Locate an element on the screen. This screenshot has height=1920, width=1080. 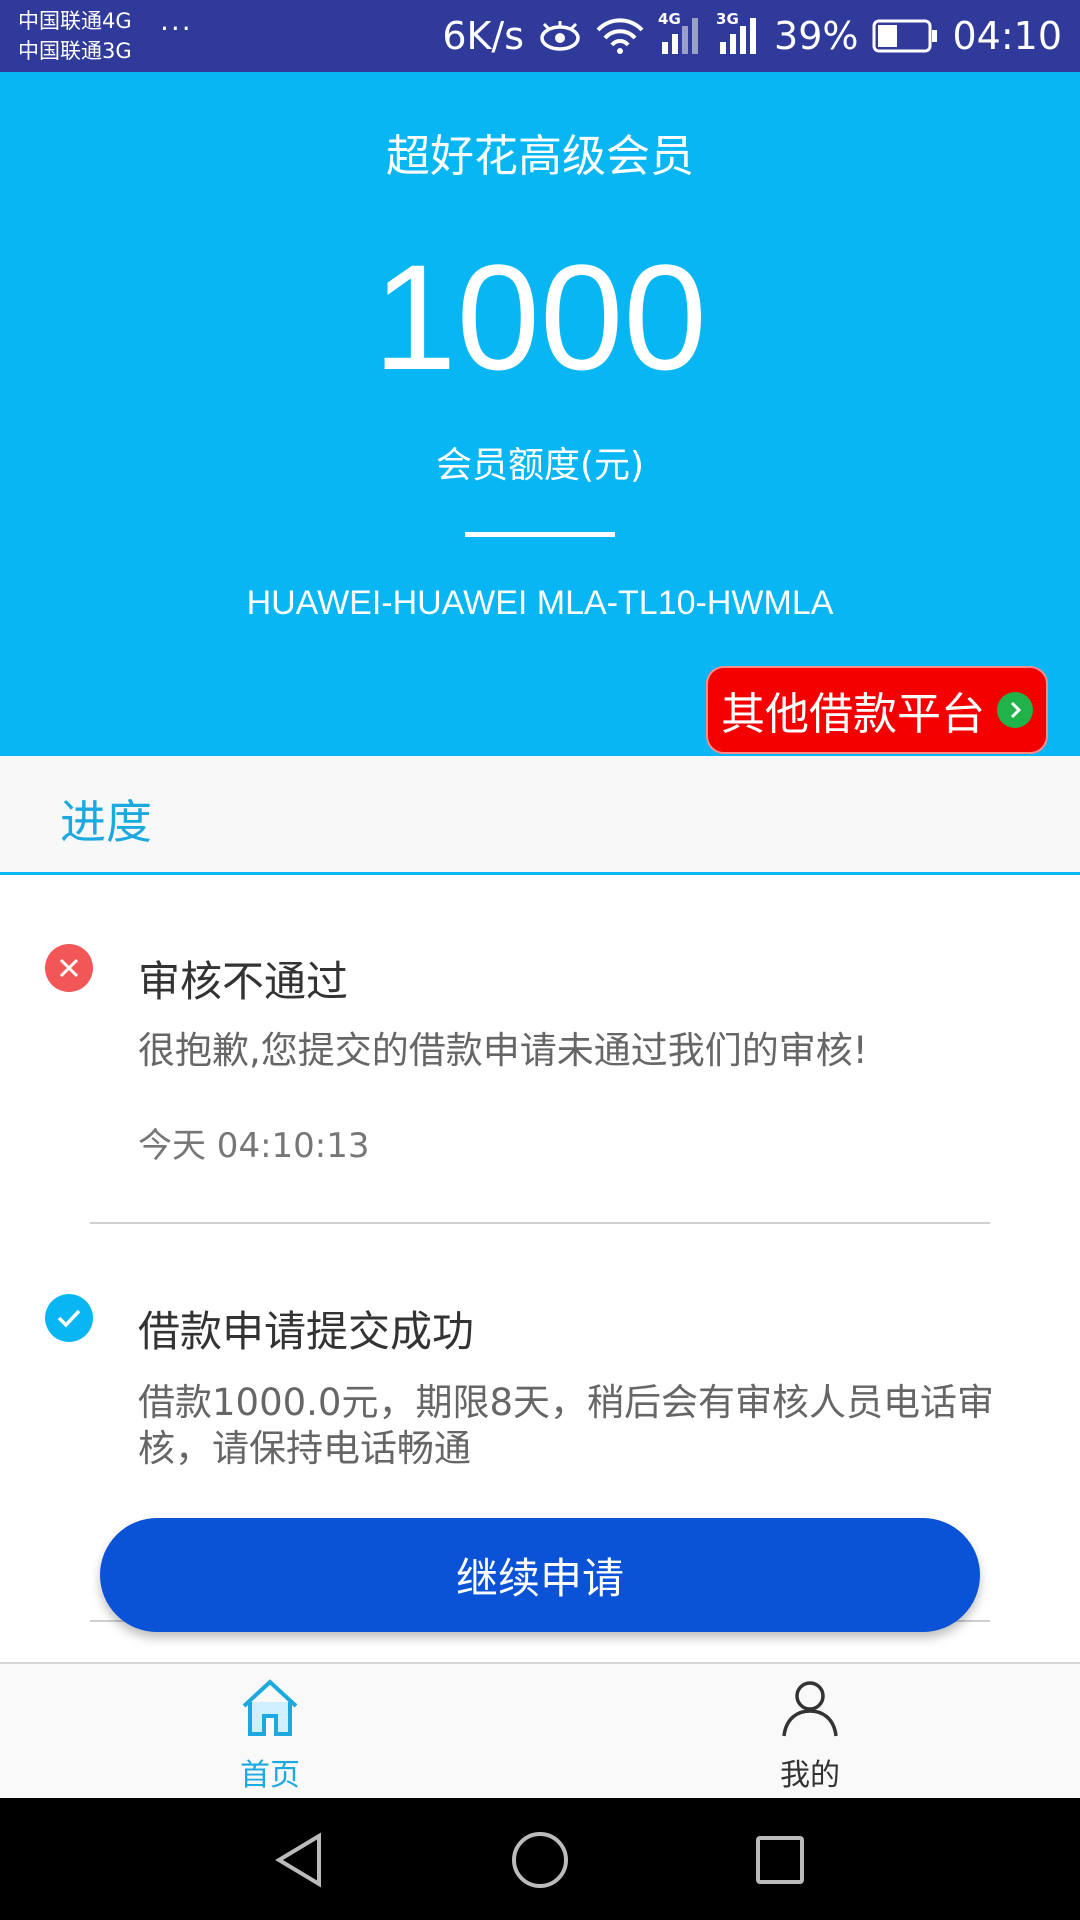
continue-apply-button: 继续申请 is located at coordinates (540, 1575).